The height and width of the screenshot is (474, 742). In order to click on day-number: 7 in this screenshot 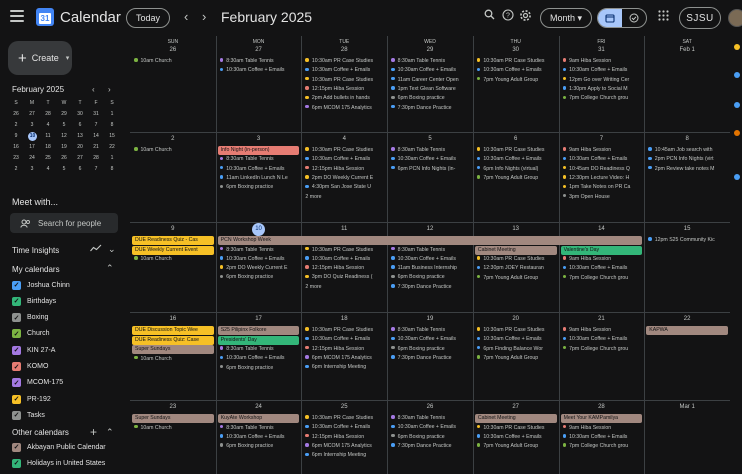, I will do `click(602, 139)`.